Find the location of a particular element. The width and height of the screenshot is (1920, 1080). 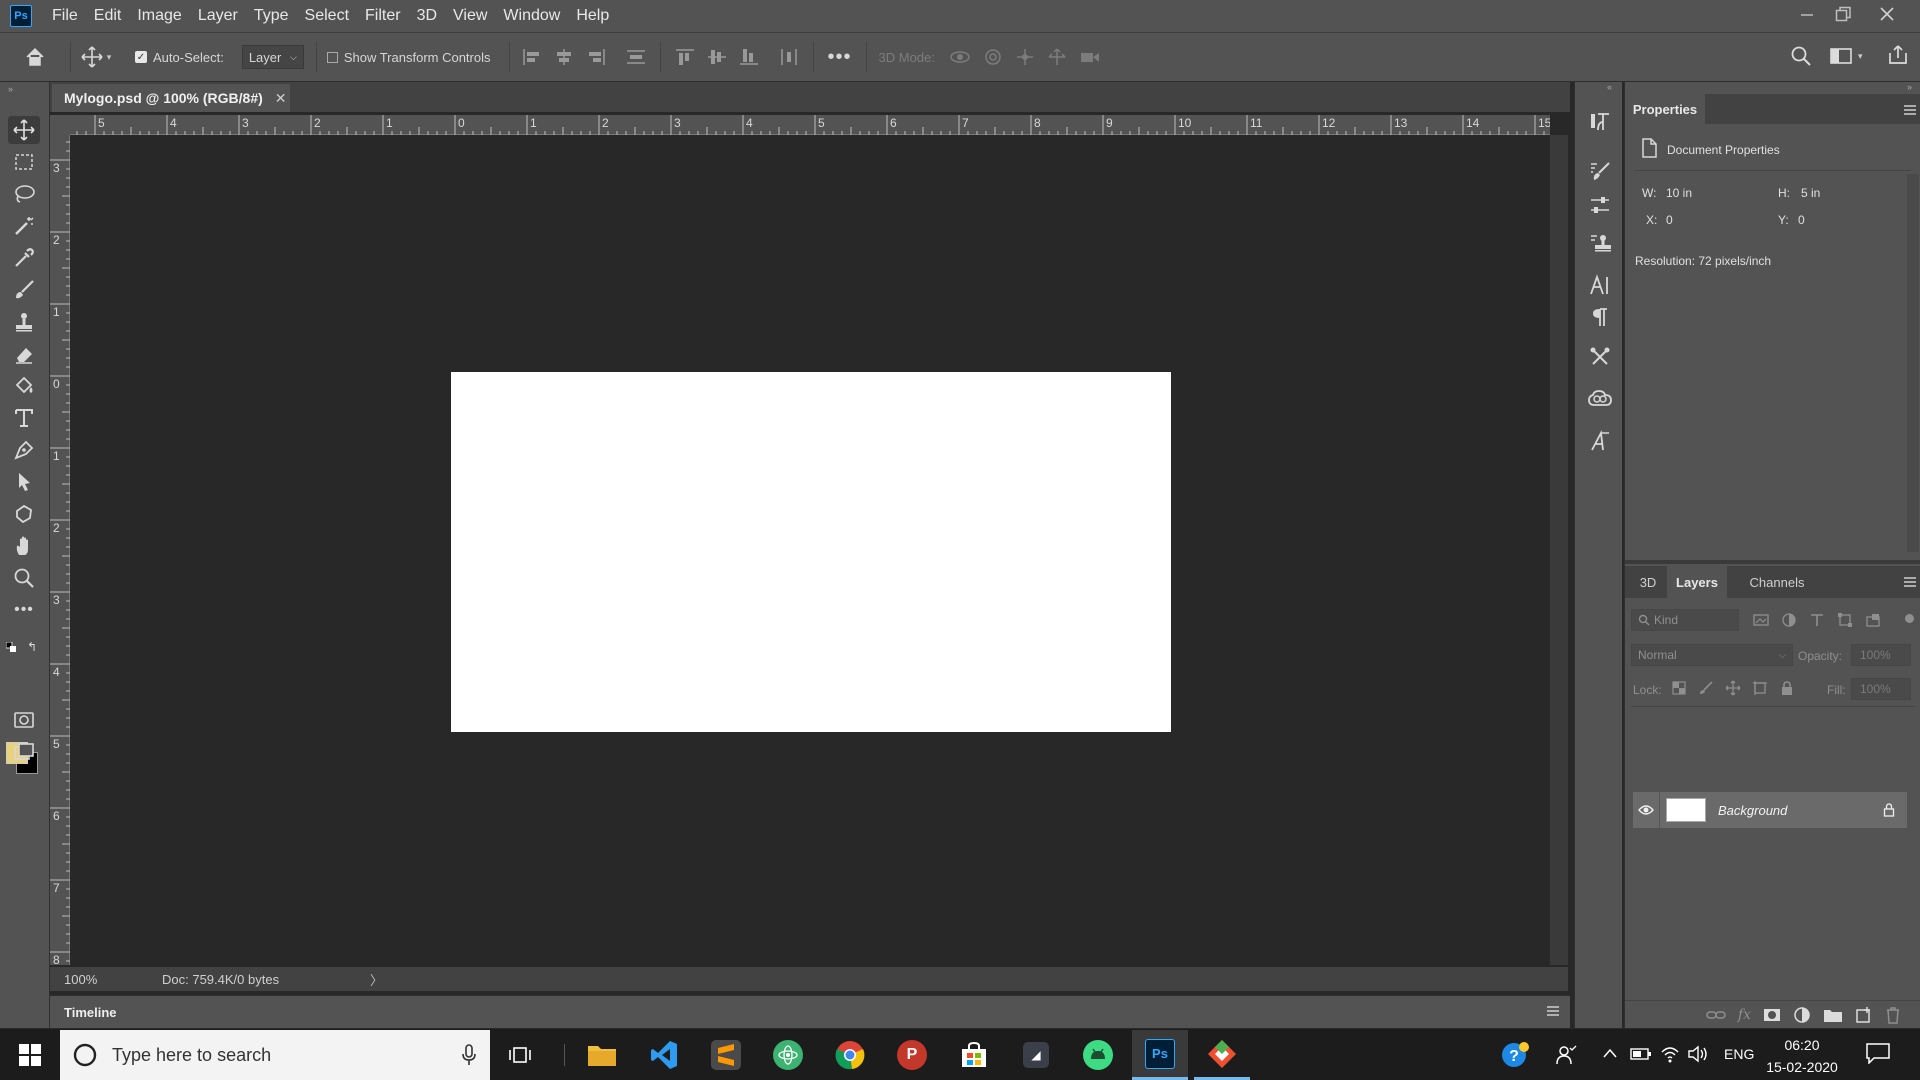

eraser-tool-icon is located at coordinates (24, 354).